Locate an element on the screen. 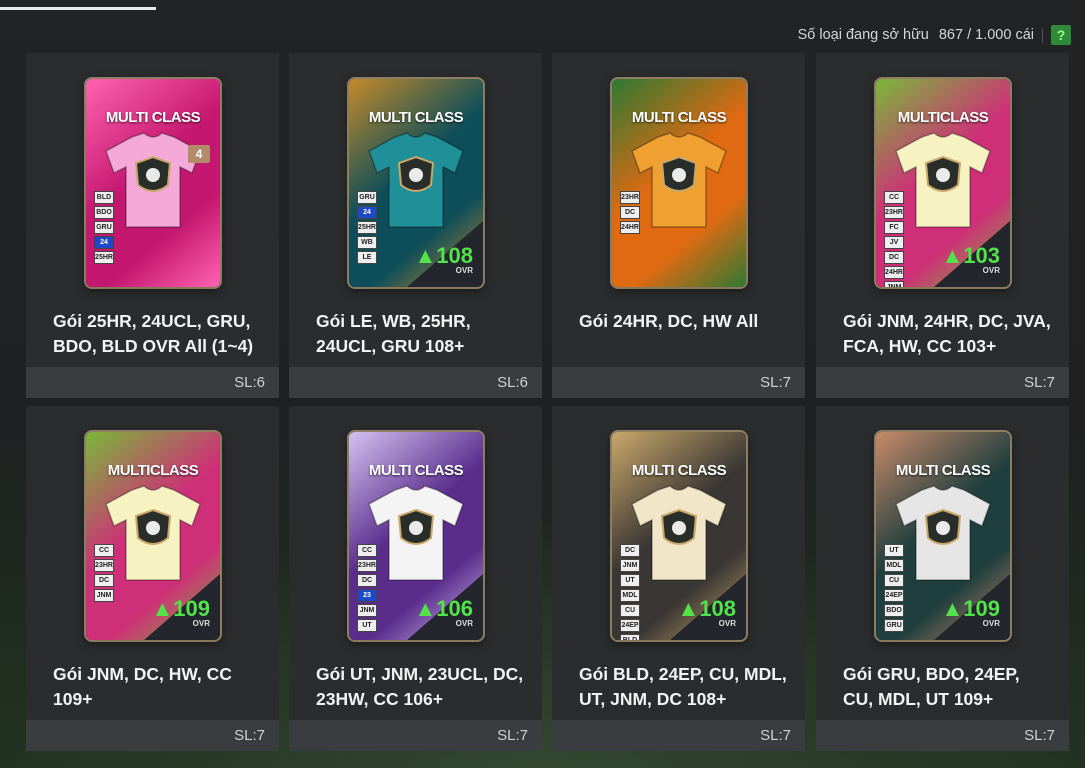 Image resolution: width=1085 pixels, height=768 pixels. pack-art: MULTI CLASS 23HR DC 24HR is located at coordinates (678, 173).